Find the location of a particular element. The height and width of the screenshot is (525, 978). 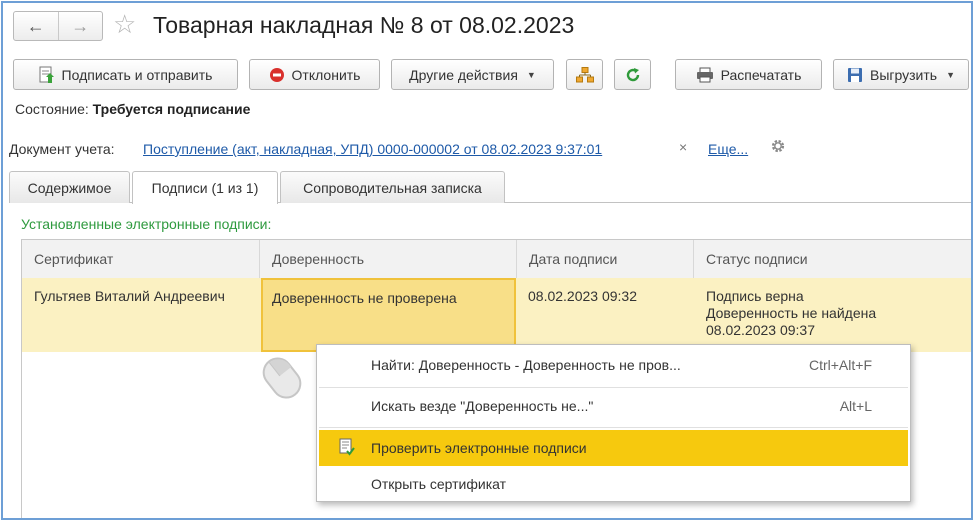

menu-item-open-certificate: Открыть сертификат is located at coordinates (613, 484).